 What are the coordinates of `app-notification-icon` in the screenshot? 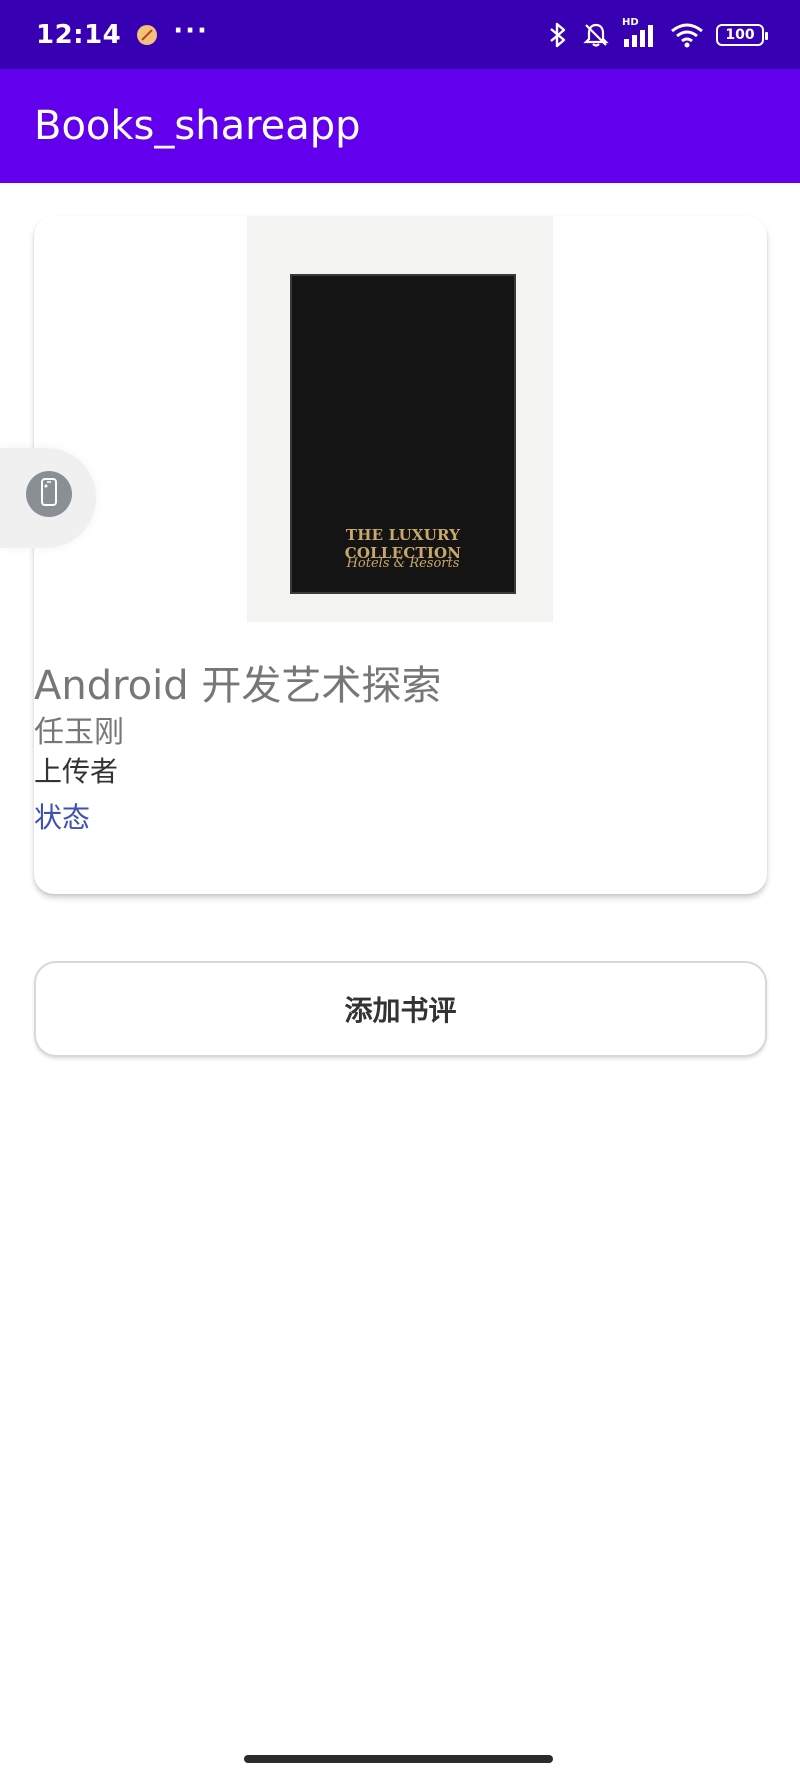 It's located at (147, 34).